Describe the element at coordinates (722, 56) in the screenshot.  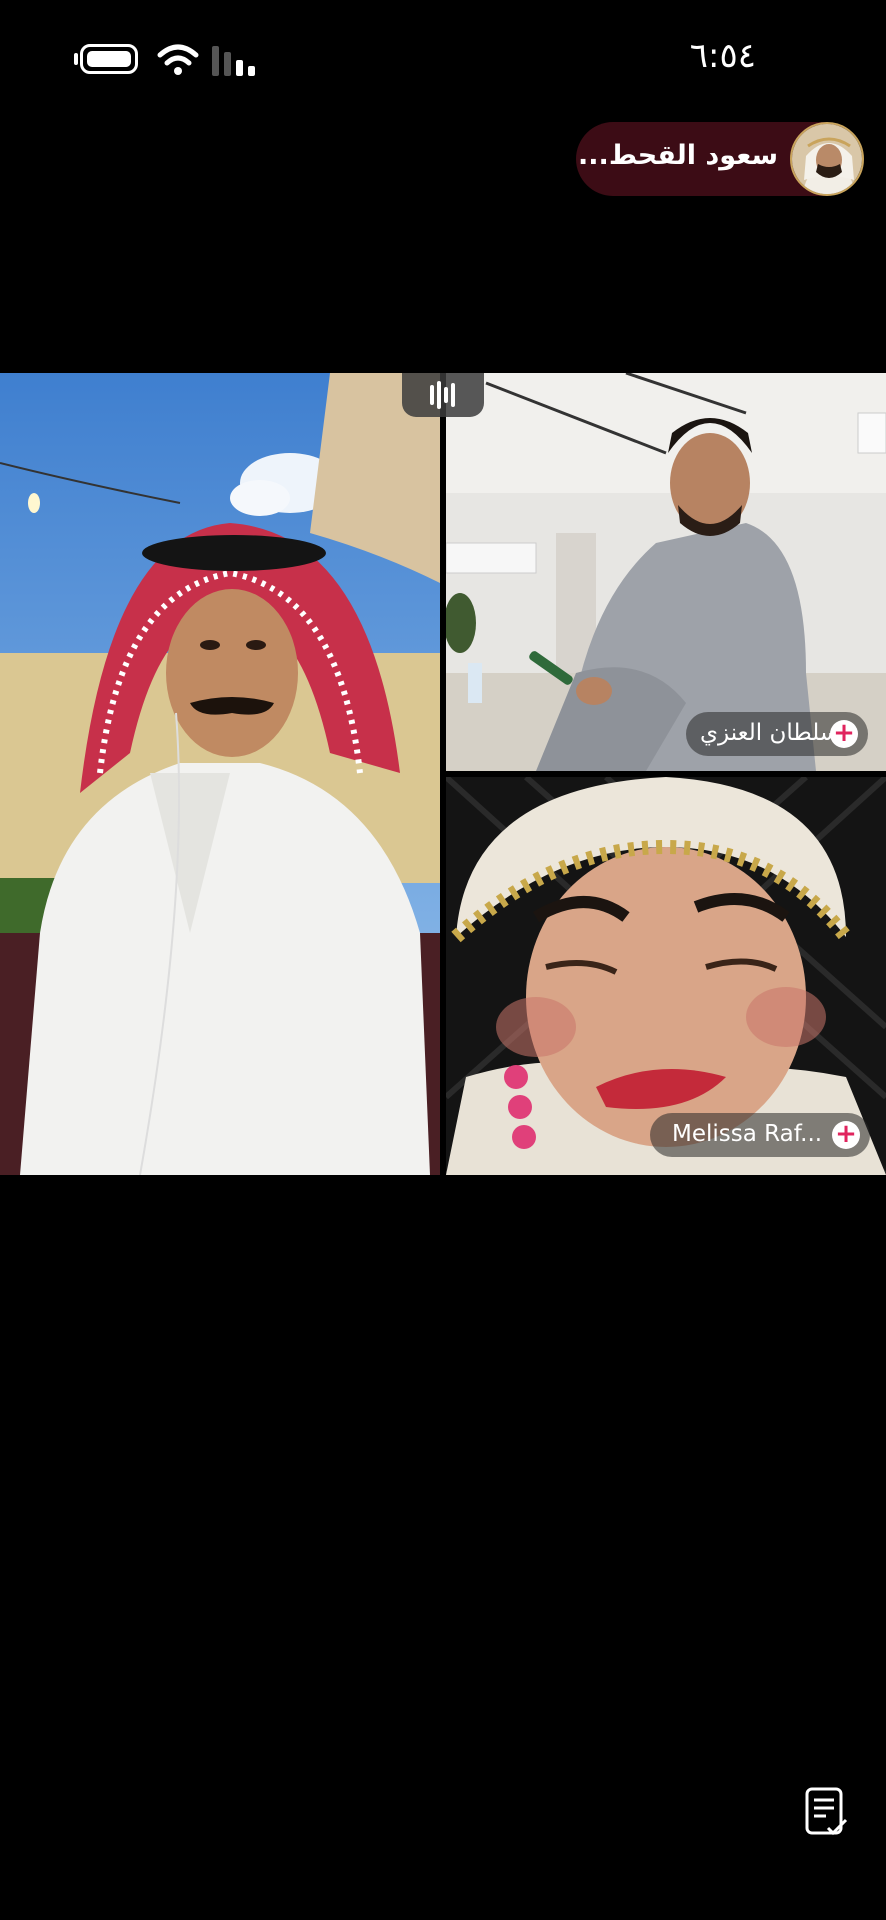
I see `clock: ٦:٥٤` at that location.